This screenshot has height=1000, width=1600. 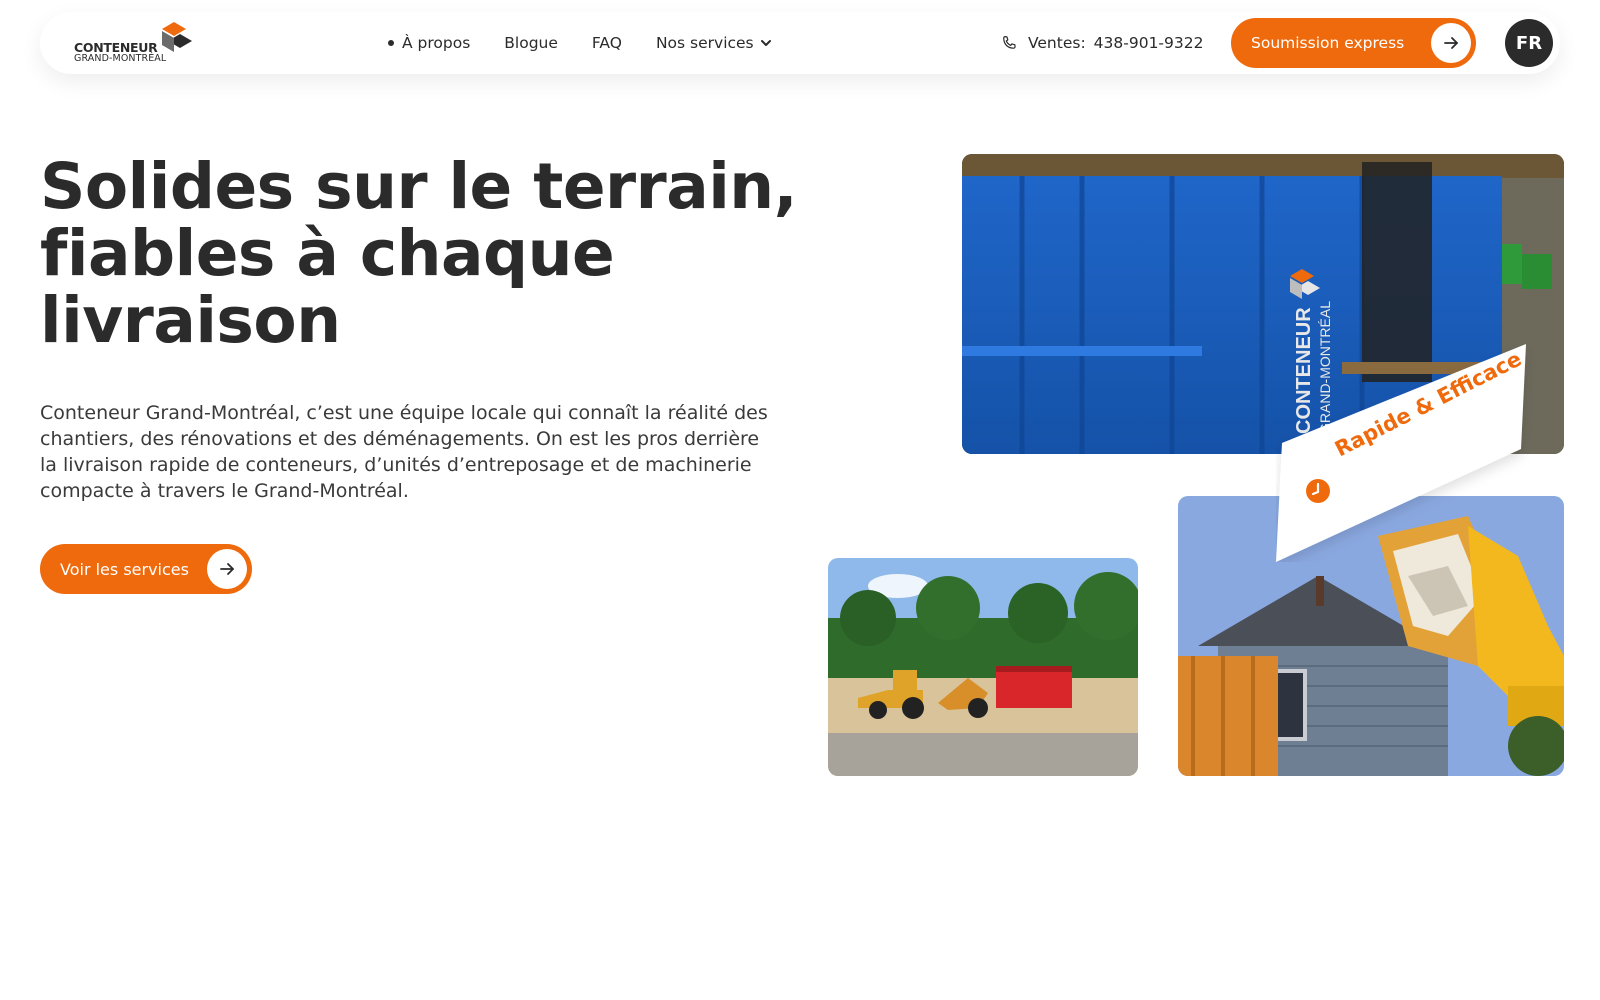 What do you see at coordinates (983, 667) in the screenshot?
I see `hero-image-construction-site` at bounding box center [983, 667].